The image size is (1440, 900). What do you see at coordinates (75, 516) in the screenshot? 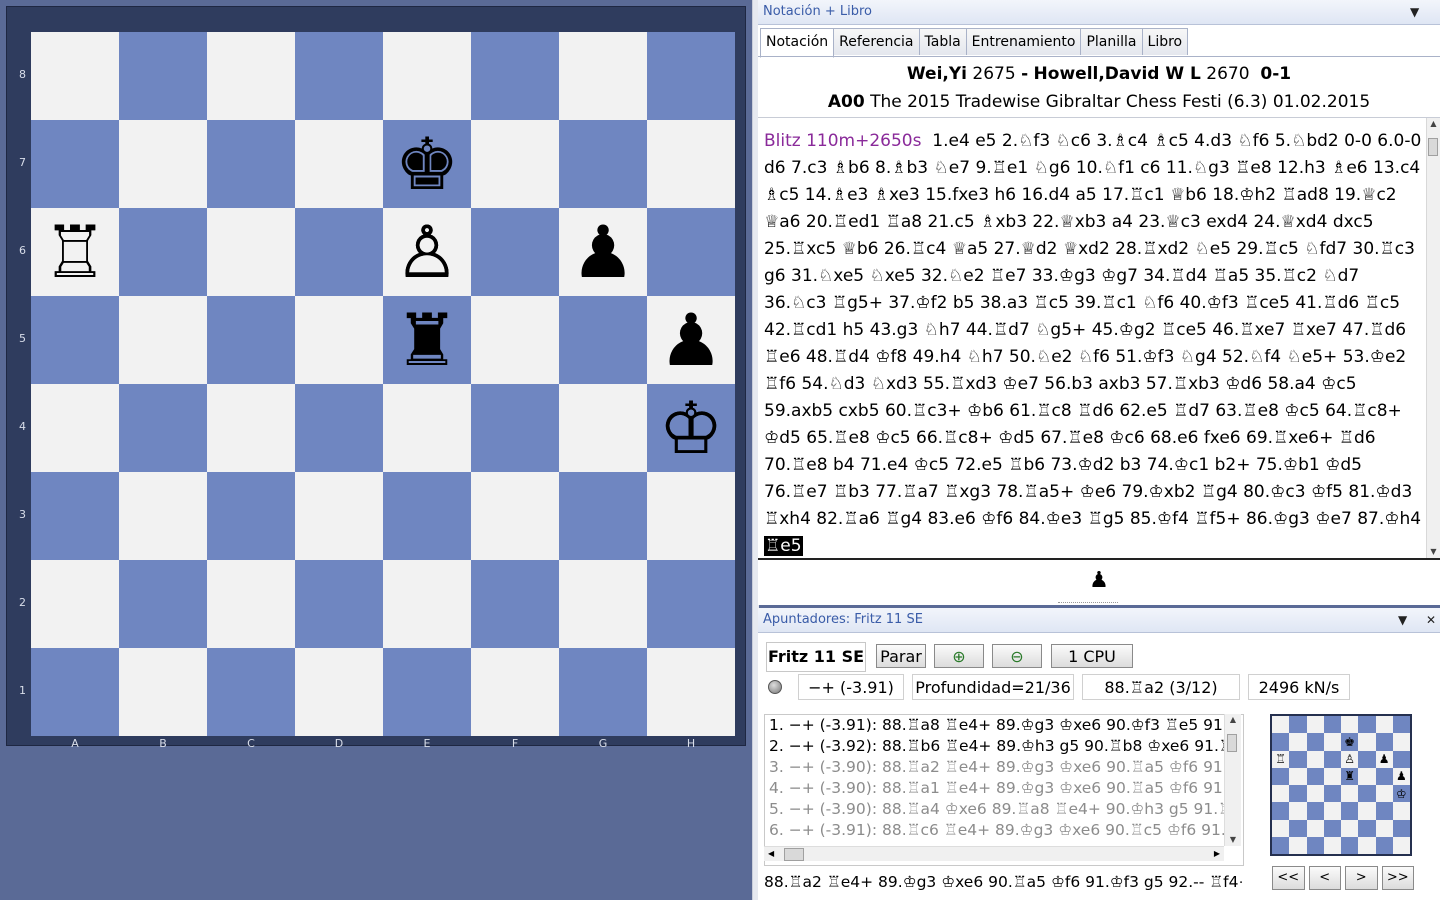
I see `square-a3` at bounding box center [75, 516].